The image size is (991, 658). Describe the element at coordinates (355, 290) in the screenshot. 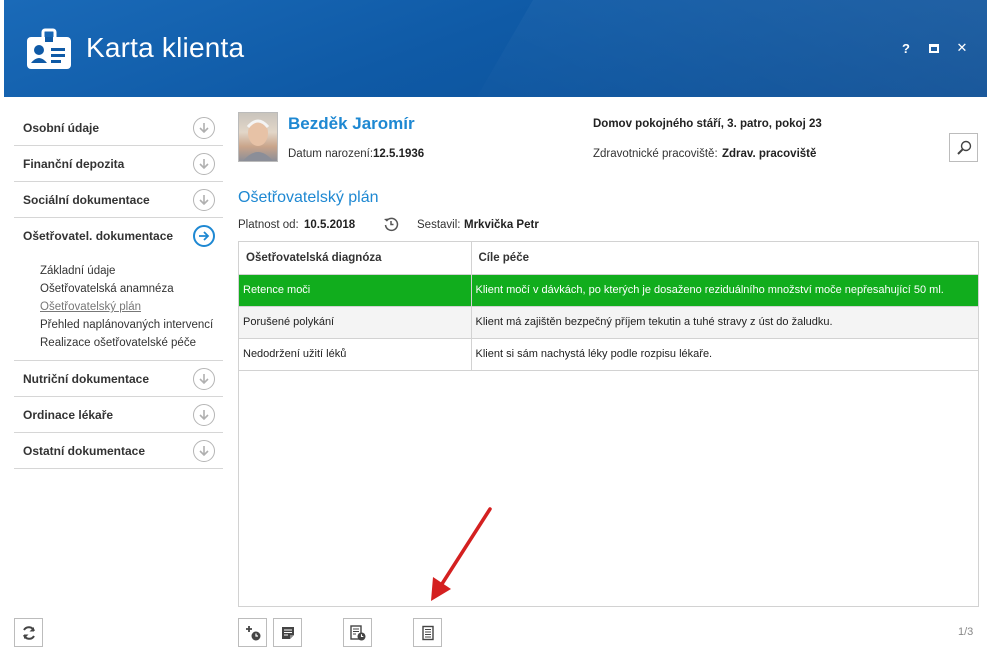

I see `diagnosis-cell: Retence moči` at that location.